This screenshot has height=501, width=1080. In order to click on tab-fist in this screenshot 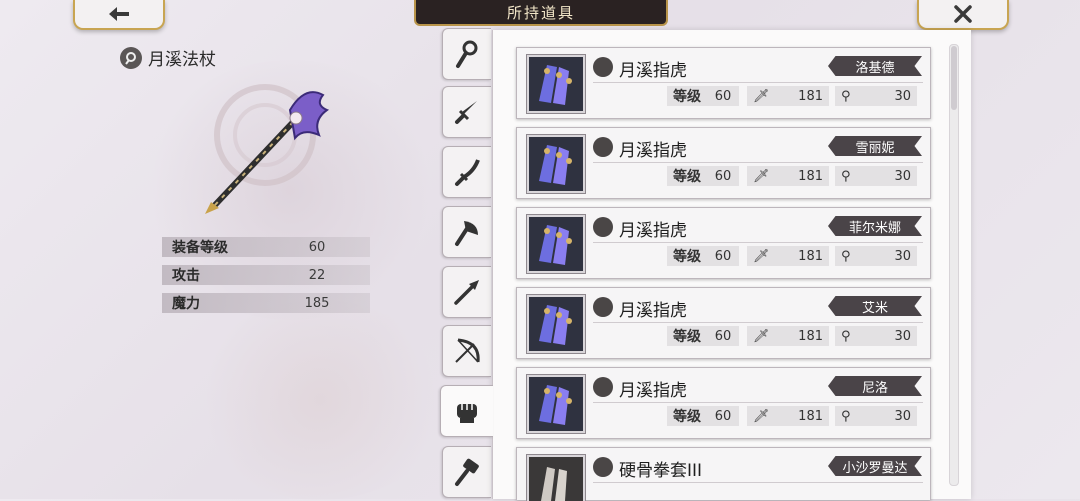, I will do `click(466, 411)`.